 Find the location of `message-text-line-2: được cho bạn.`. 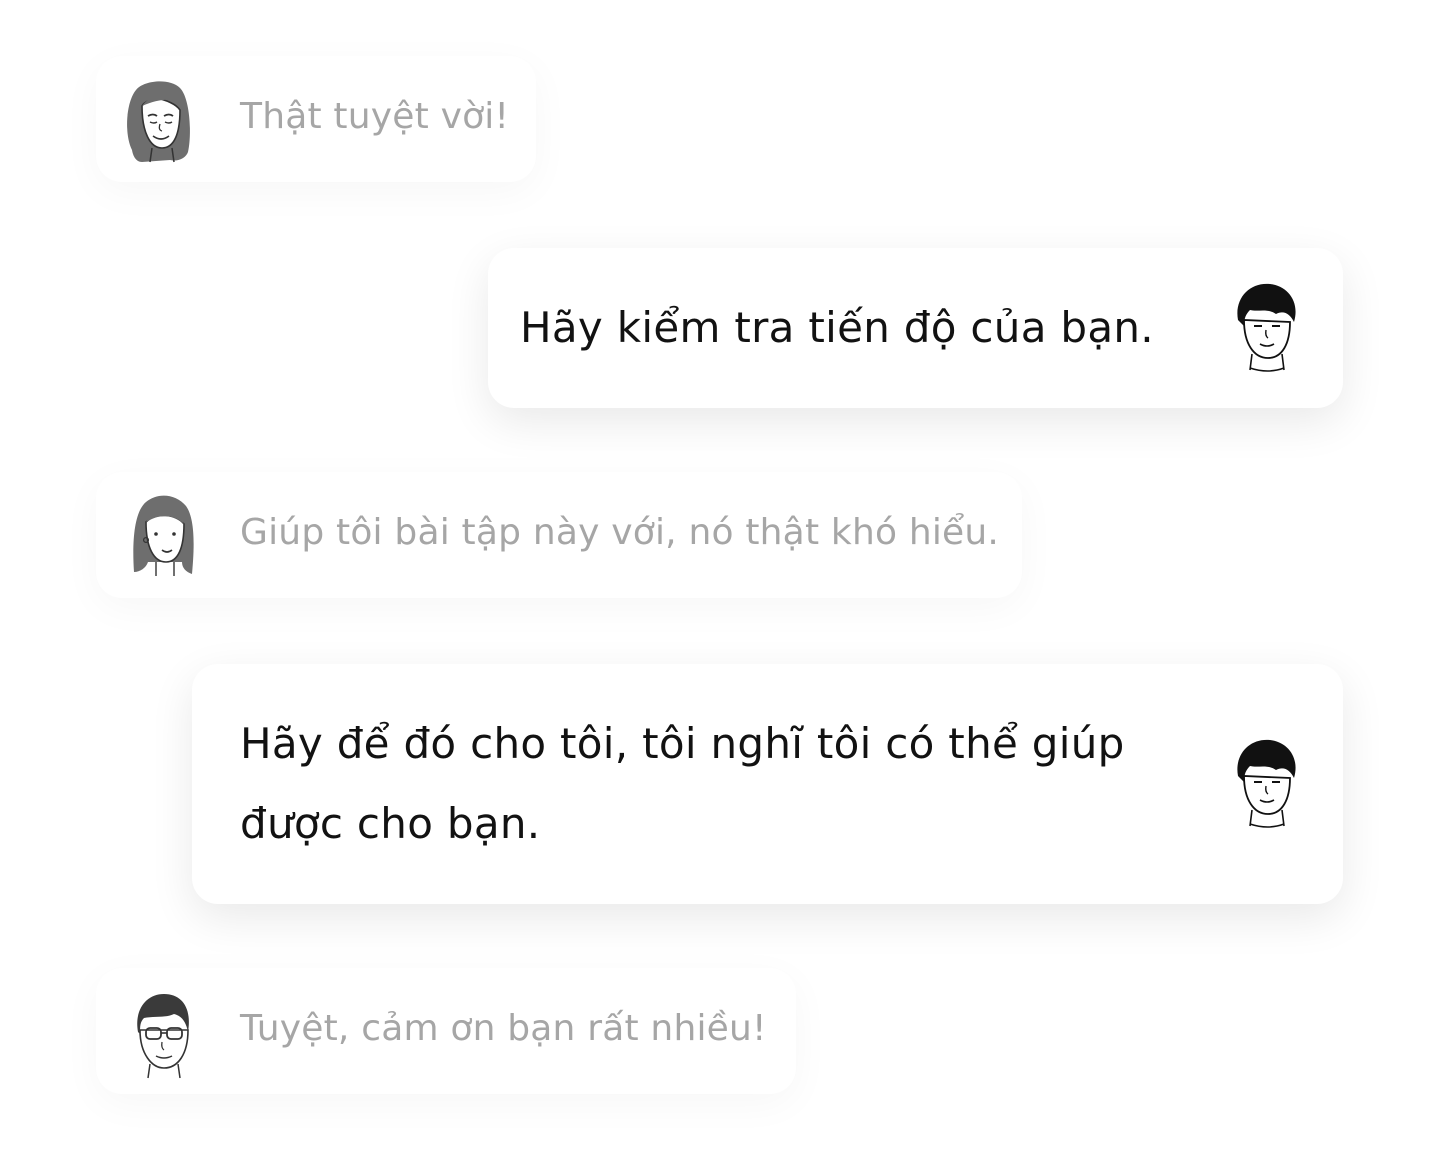

message-text-line-2: được cho bạn. is located at coordinates (390, 823).